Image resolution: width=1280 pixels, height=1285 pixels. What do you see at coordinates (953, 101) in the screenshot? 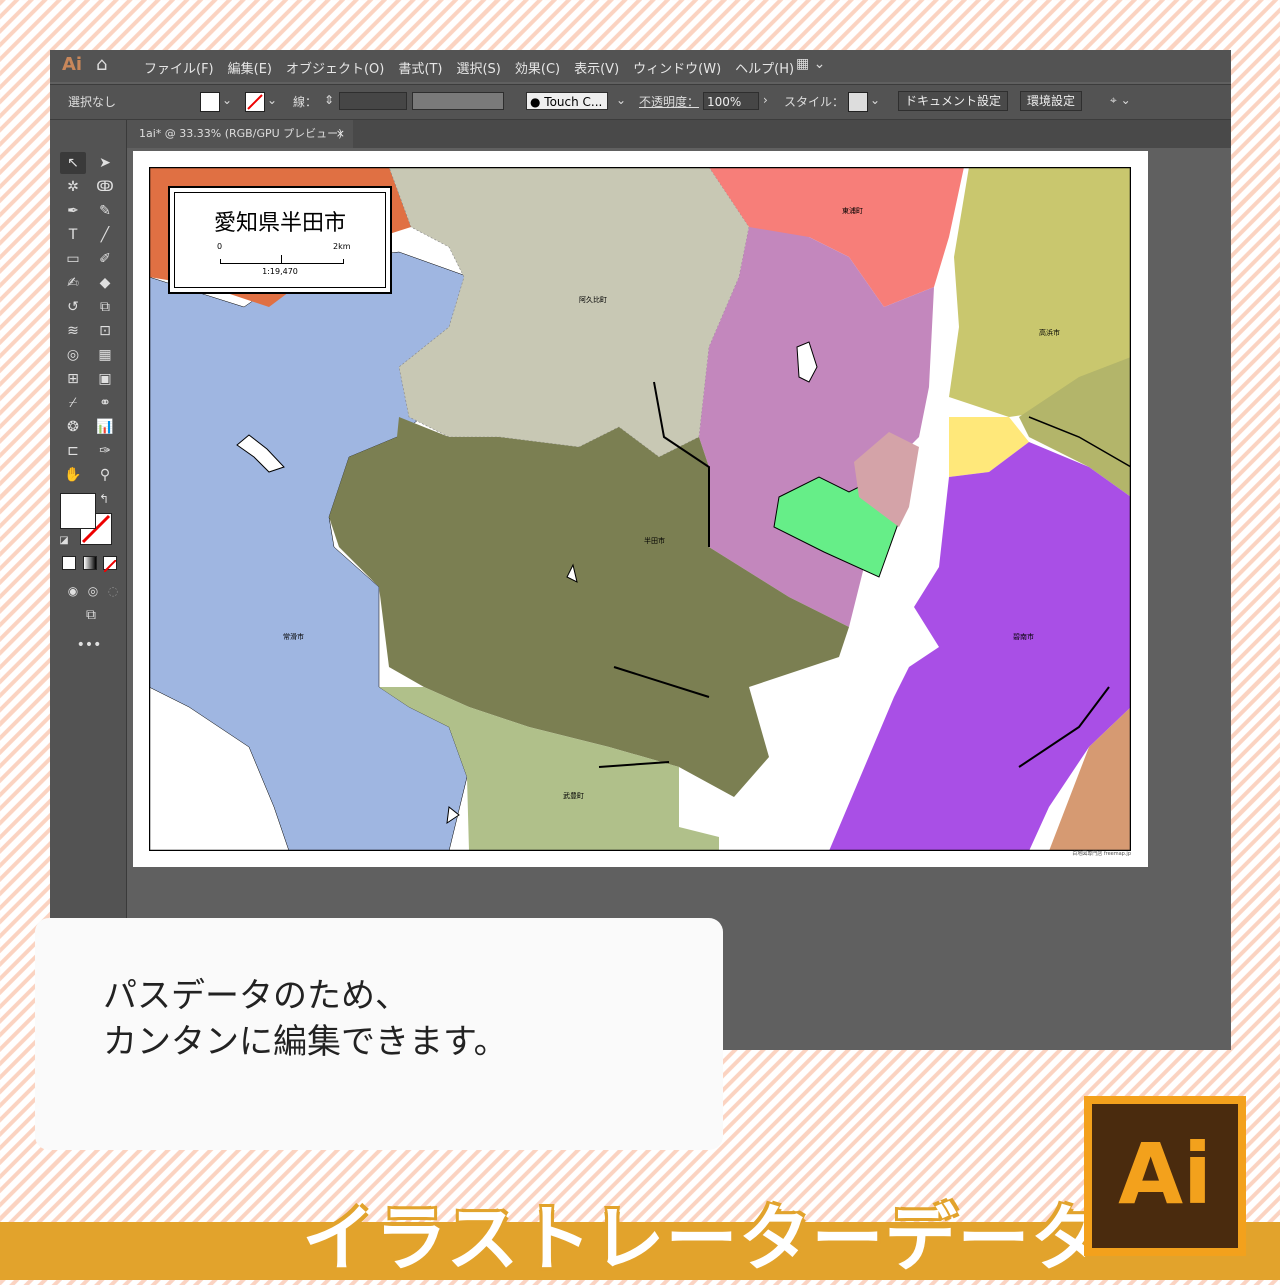
I see `document-settings-button: ドキュメント設定` at bounding box center [953, 101].